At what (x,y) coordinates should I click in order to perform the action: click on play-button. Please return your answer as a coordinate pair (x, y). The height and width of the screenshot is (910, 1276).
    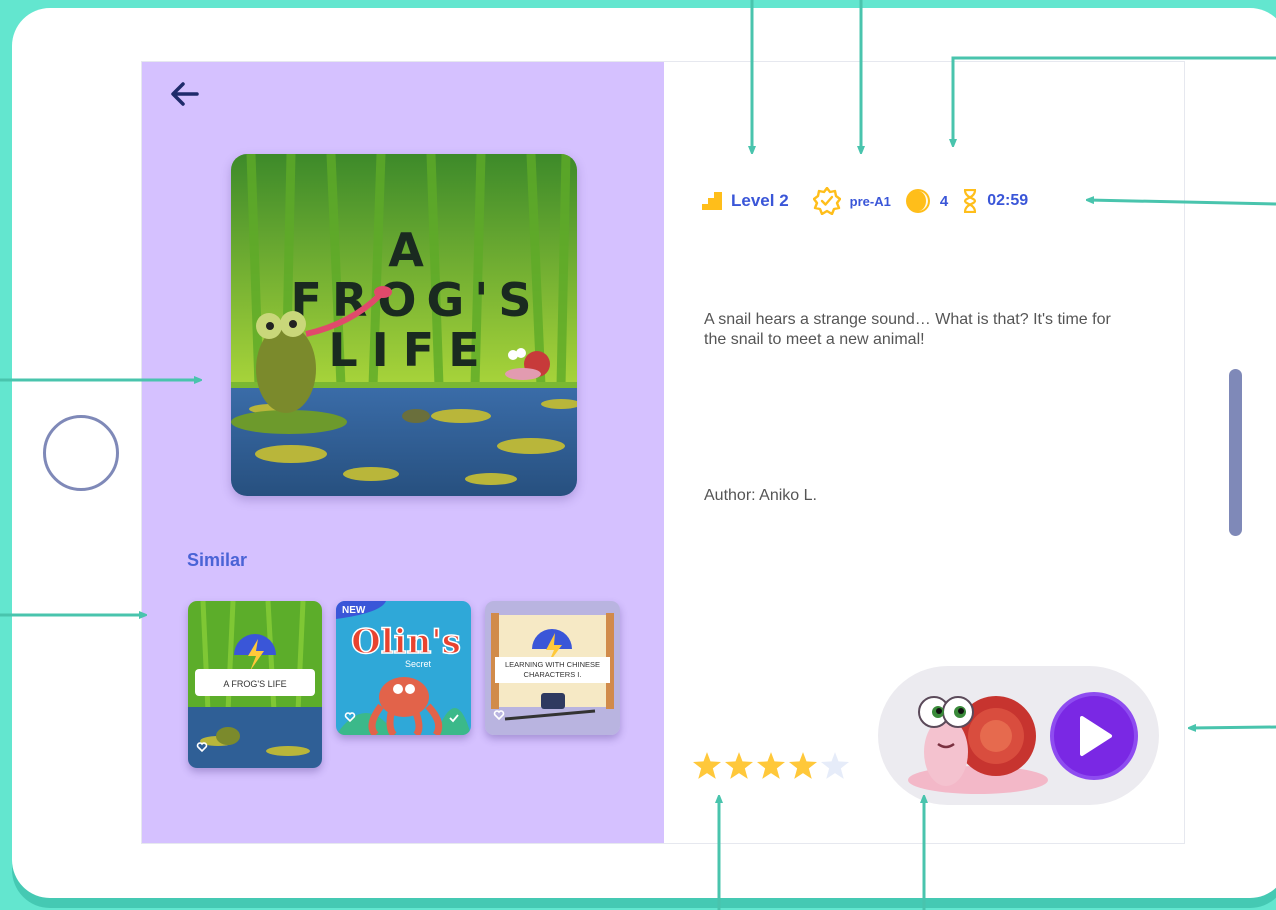
    Looking at the image, I should click on (1094, 736).